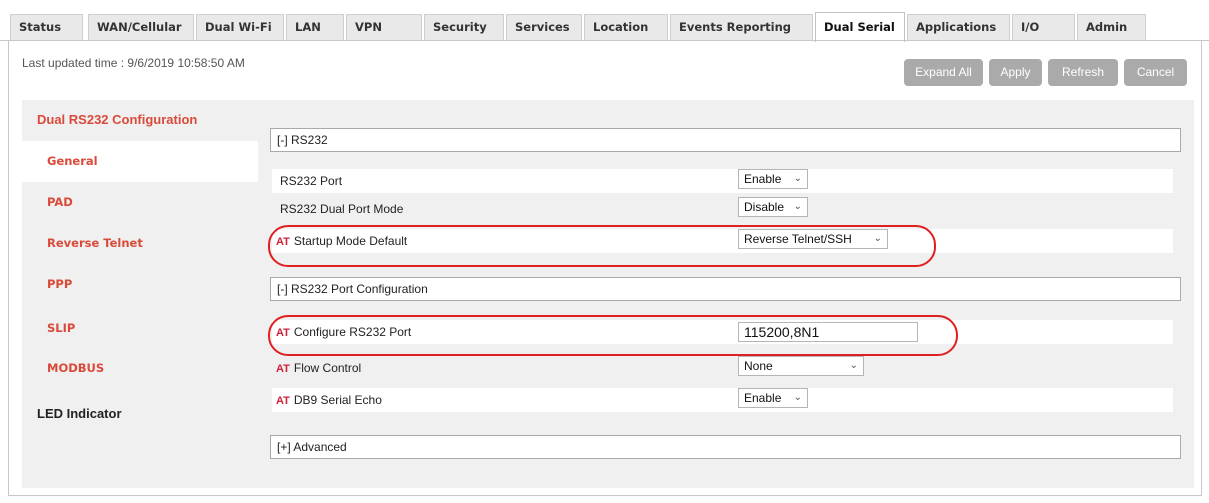  Describe the element at coordinates (544, 27) in the screenshot. I see `tab-services: Services` at that location.